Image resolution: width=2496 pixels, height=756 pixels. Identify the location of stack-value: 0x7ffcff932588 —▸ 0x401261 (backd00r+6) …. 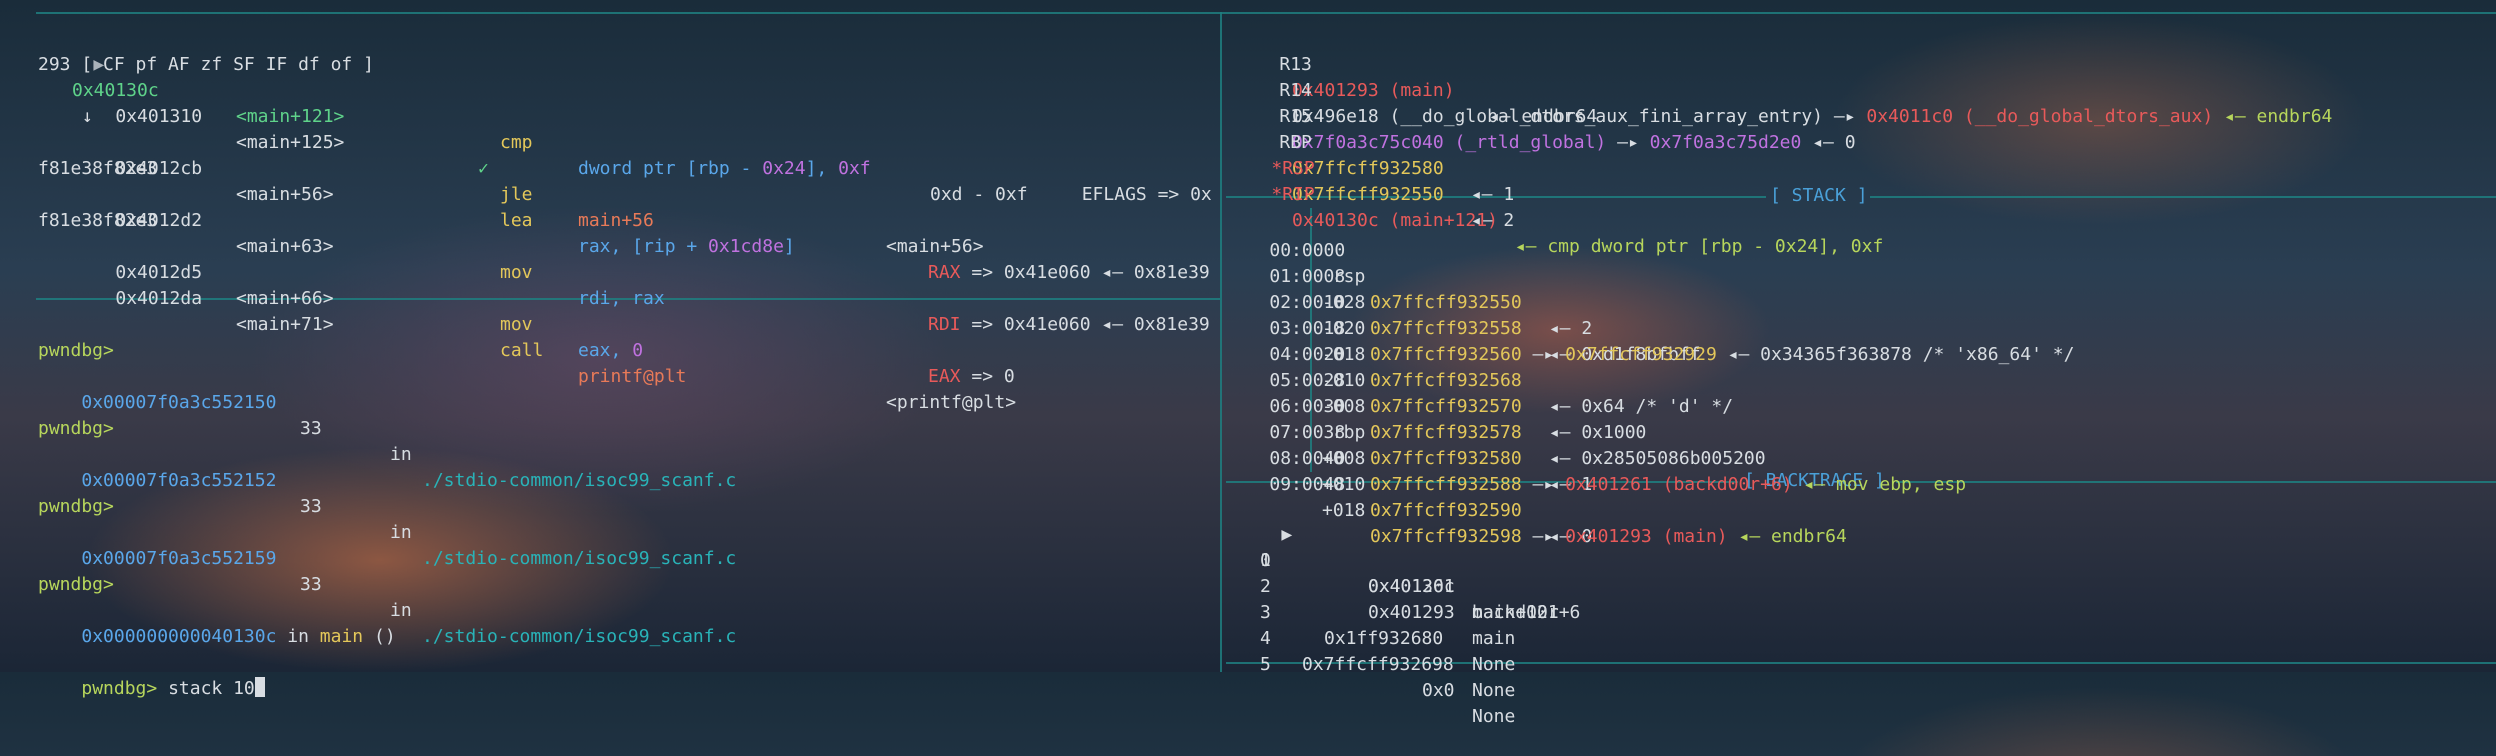
(1668, 484).